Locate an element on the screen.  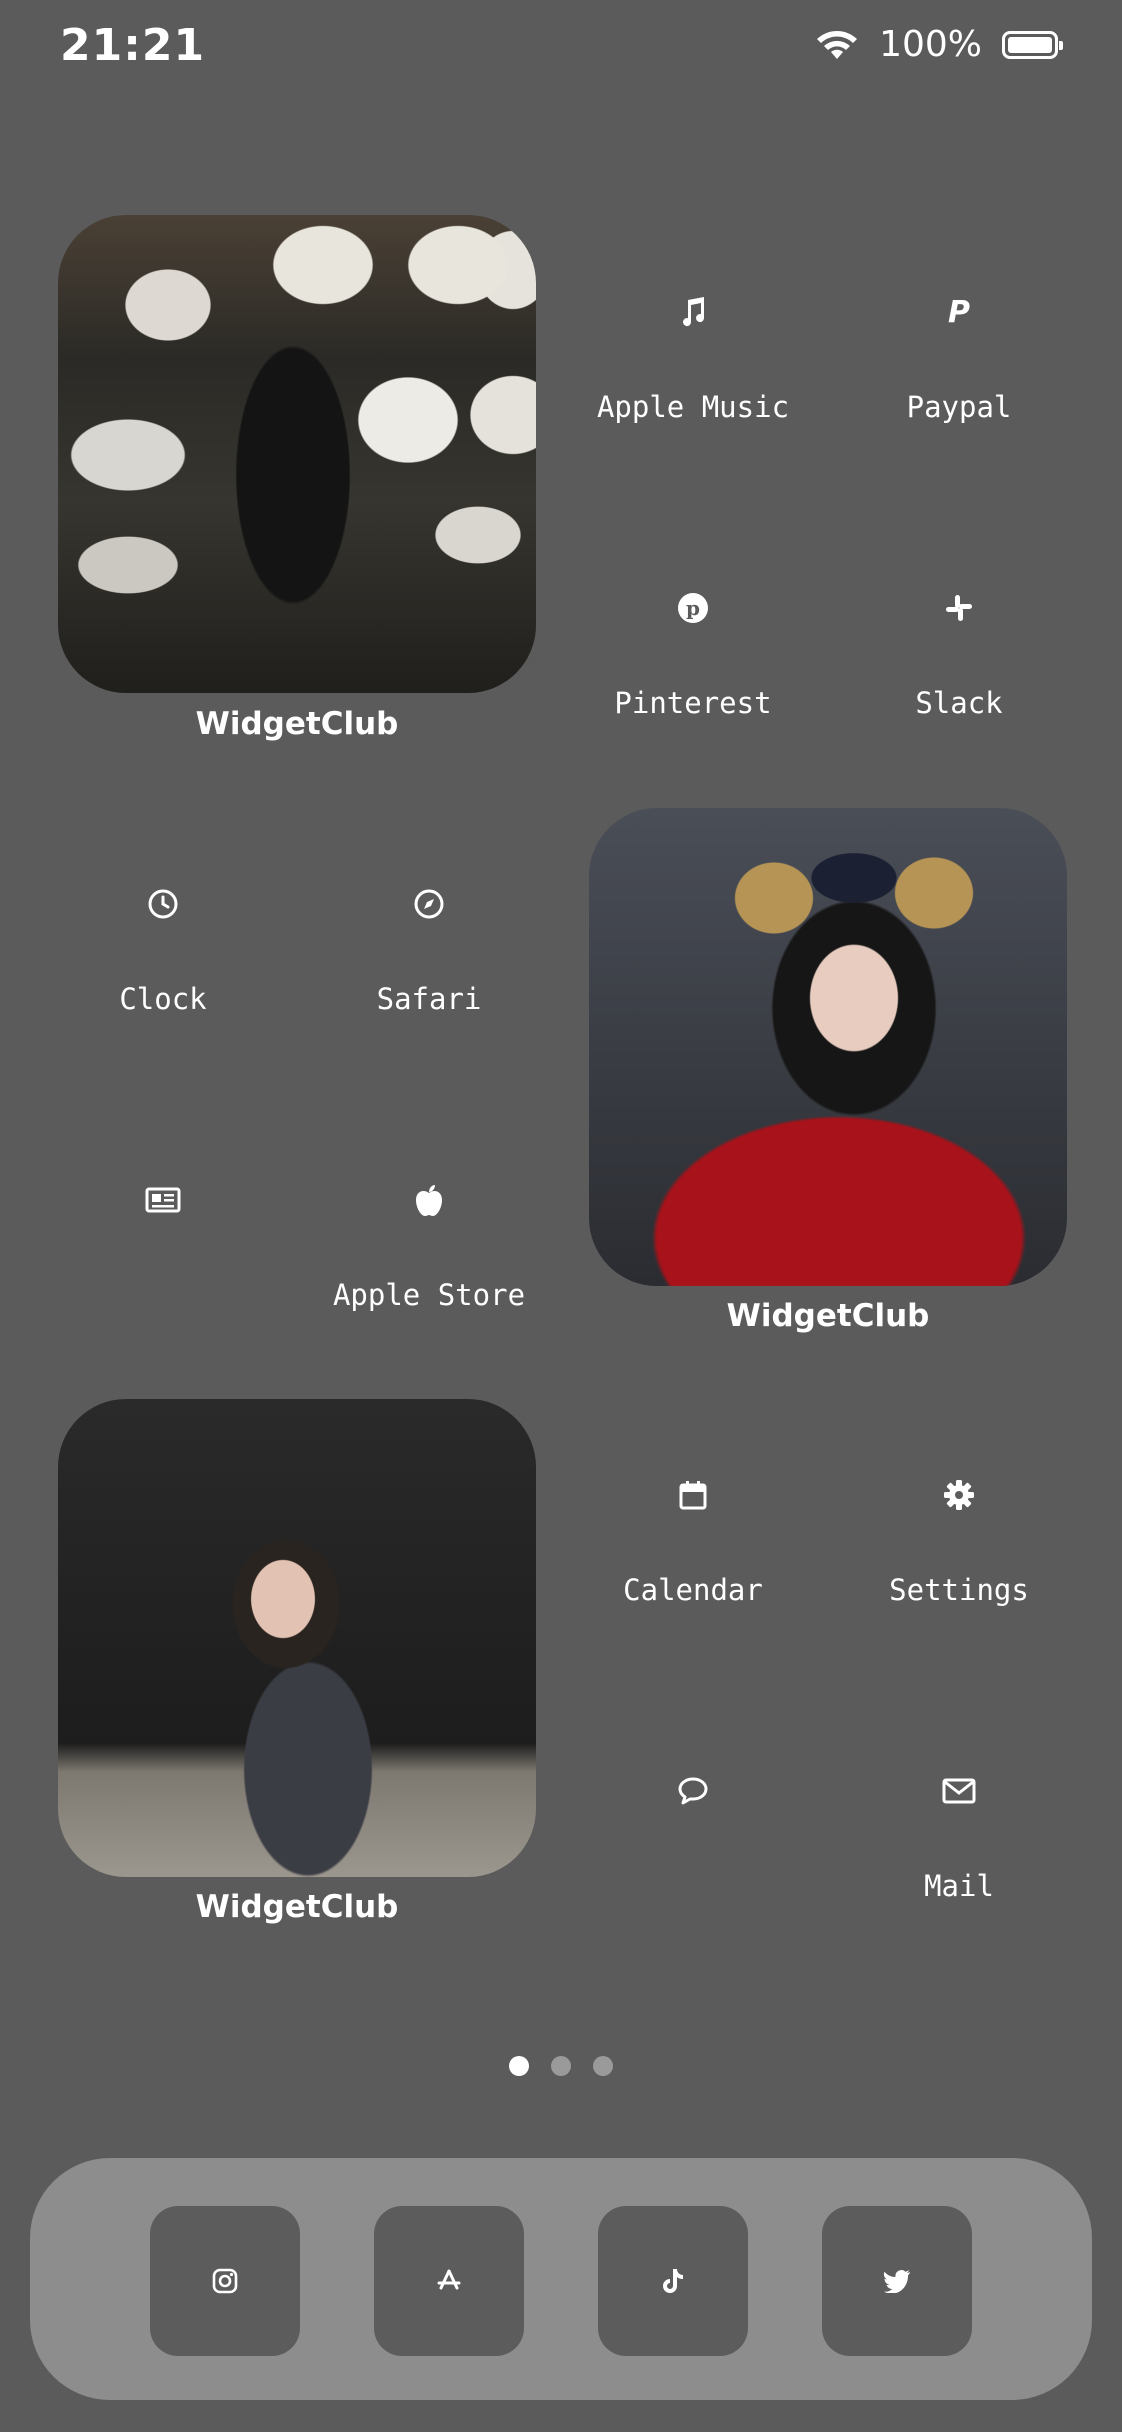
widget-photo-plush-shop is located at coordinates (297, 454).